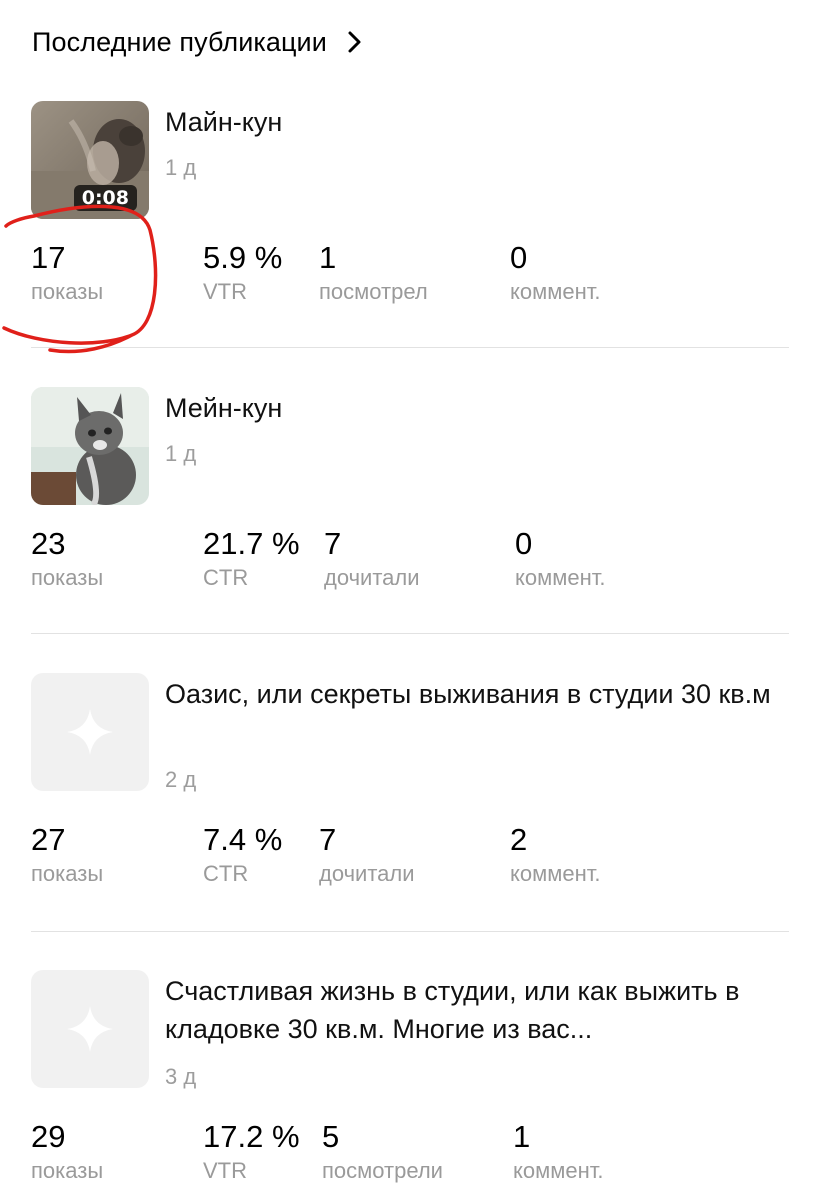 The height and width of the screenshot is (1200, 820). I want to click on stat-rate: 21.7 % CTR, so click(251, 560).